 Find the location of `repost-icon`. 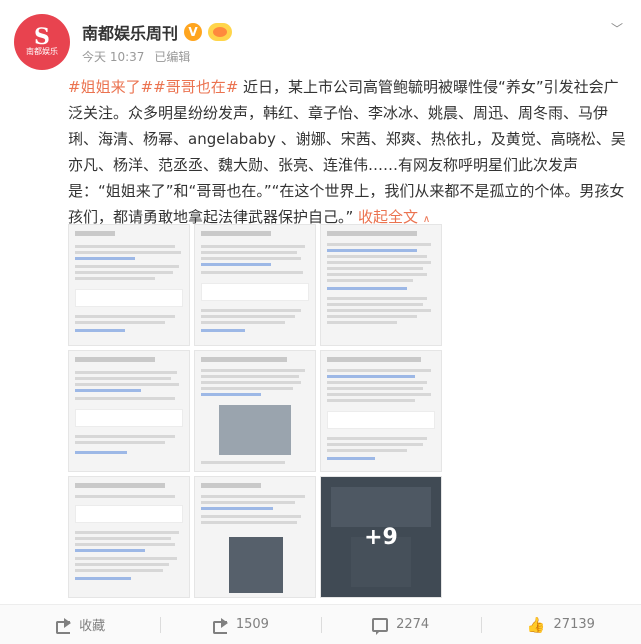

repost-icon is located at coordinates (220, 625).